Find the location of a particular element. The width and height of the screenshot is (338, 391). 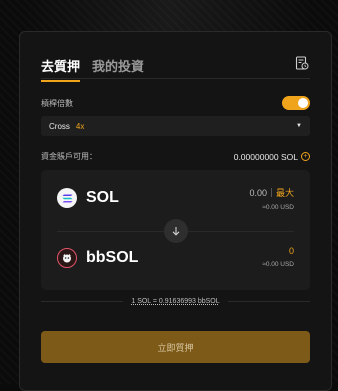

to-token-row: bbSOL 0 ≈0.00 USD is located at coordinates (175, 263).